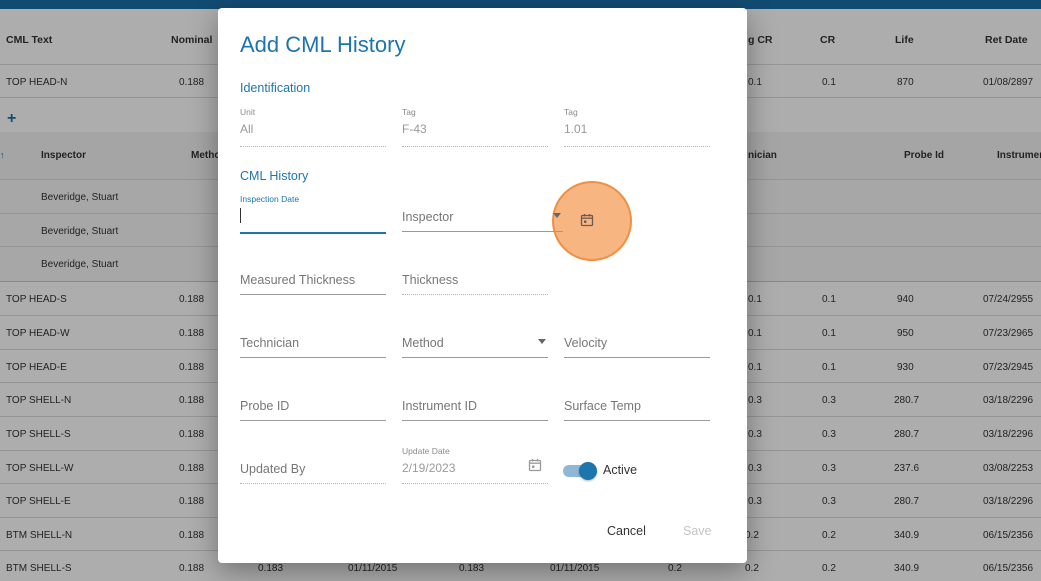 The width and height of the screenshot is (1041, 581). I want to click on update-date-field: Update Date 2/19/2023, so click(475, 465).